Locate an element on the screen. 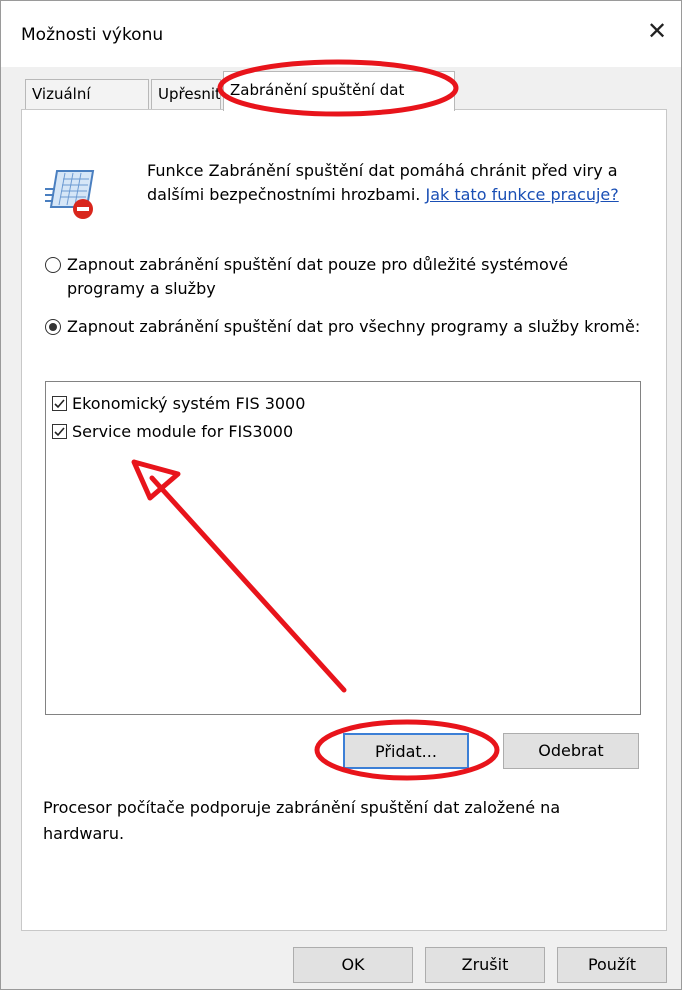  list-item: Service module for FIS3000 is located at coordinates (172, 431).